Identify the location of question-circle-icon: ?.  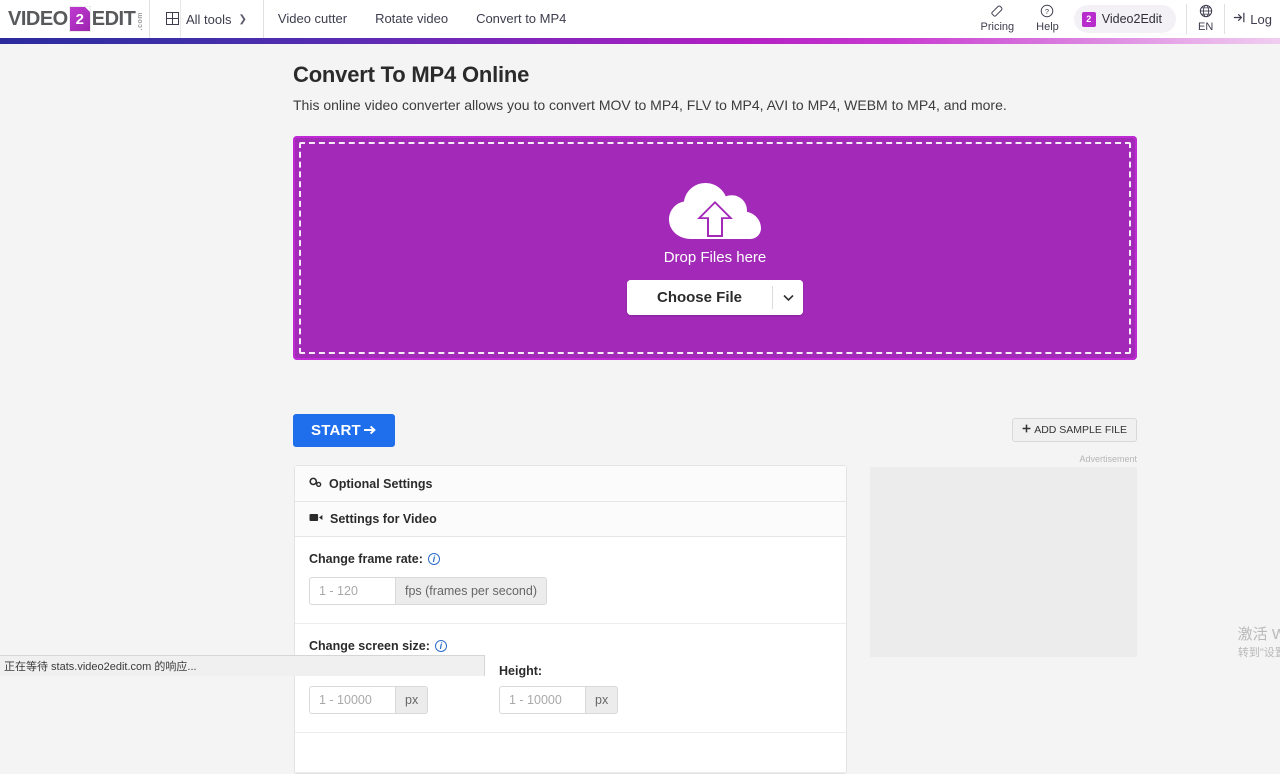
(1047, 12).